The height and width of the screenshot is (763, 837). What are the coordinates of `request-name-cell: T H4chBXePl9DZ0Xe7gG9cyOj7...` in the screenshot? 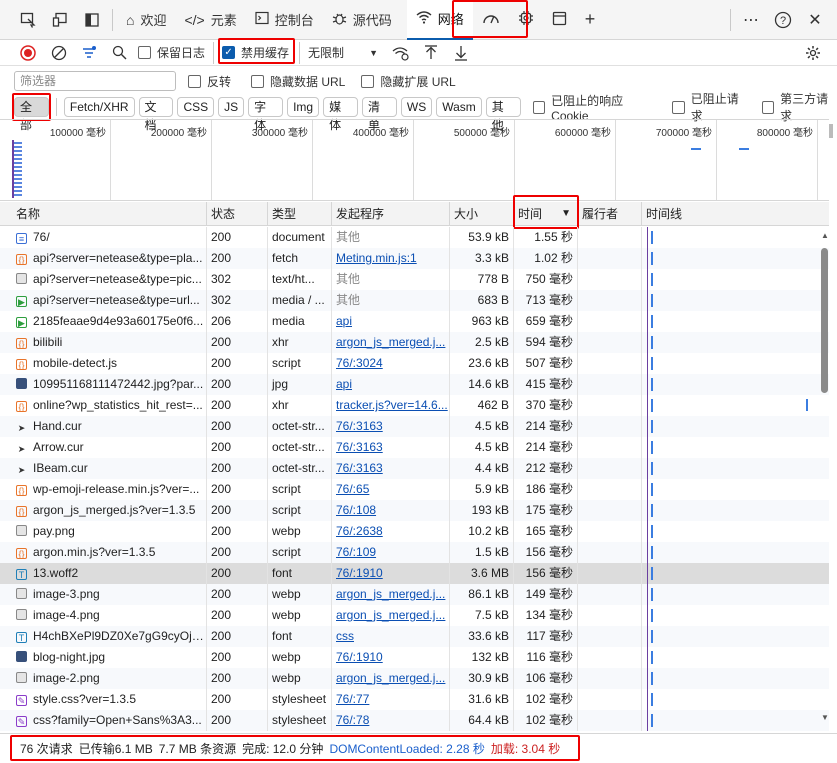 It's located at (109, 636).